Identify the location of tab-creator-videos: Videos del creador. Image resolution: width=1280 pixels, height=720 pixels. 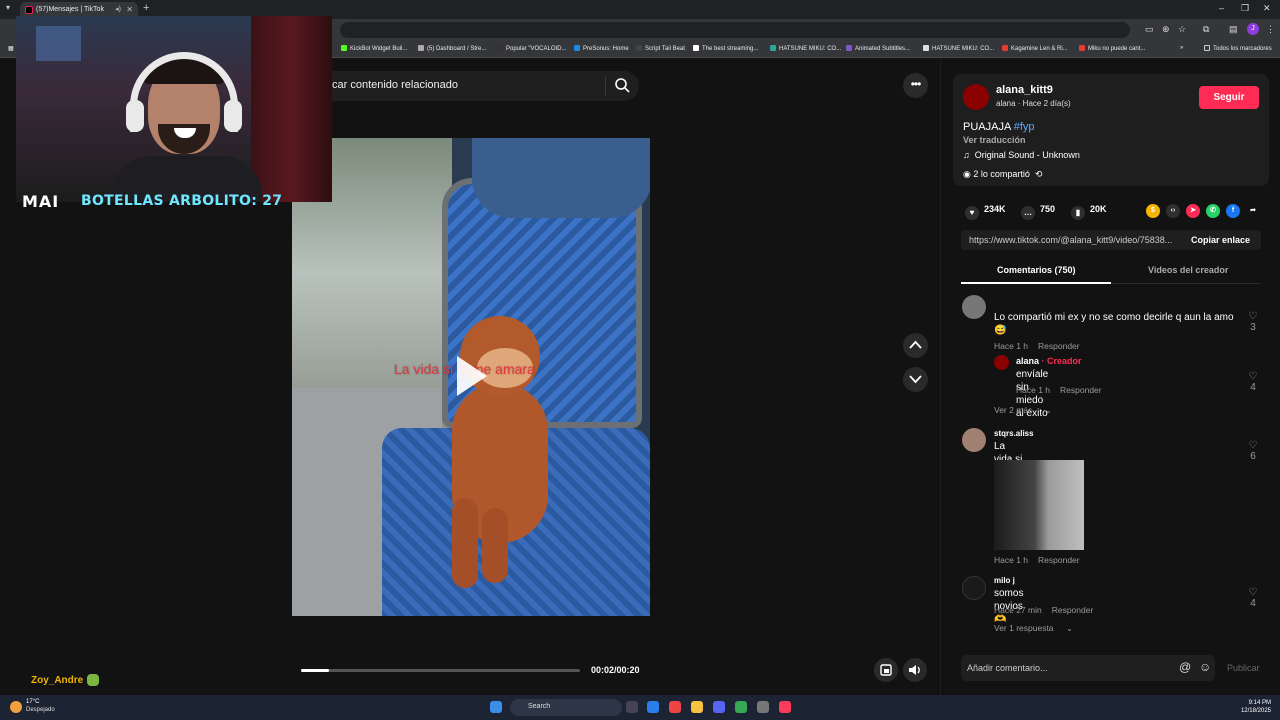
(1188, 270).